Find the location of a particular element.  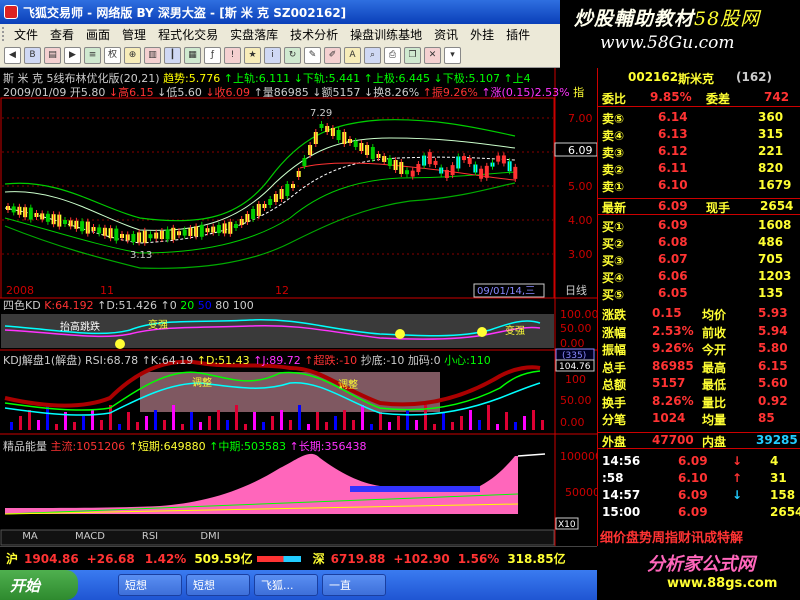

tab-dmi: DMI is located at coordinates (210, 536).